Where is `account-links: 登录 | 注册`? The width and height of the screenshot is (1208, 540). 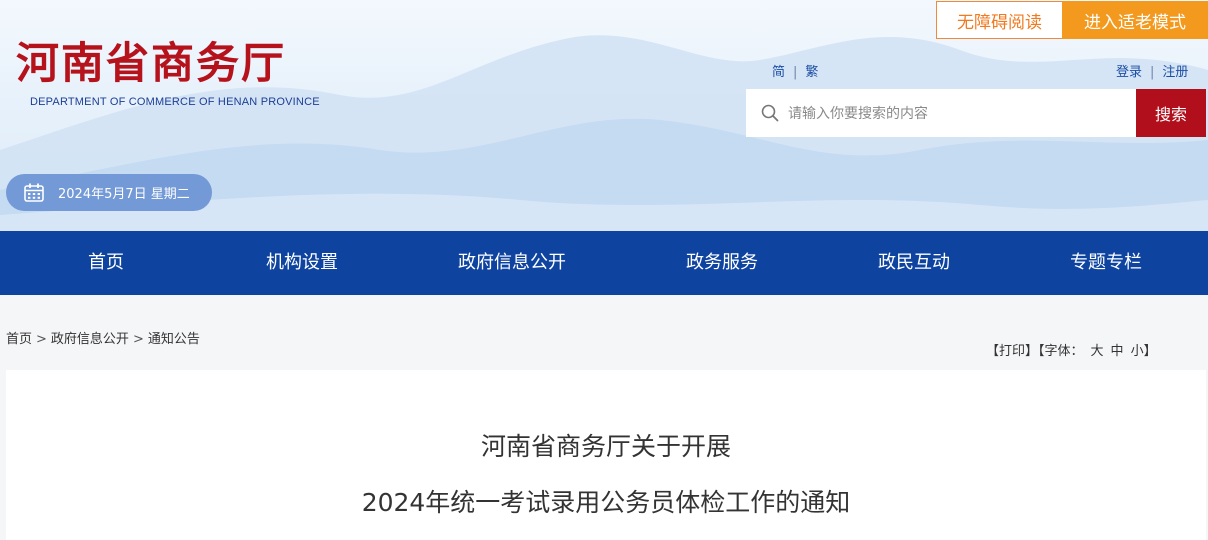 account-links: 登录 | 注册 is located at coordinates (1152, 70).